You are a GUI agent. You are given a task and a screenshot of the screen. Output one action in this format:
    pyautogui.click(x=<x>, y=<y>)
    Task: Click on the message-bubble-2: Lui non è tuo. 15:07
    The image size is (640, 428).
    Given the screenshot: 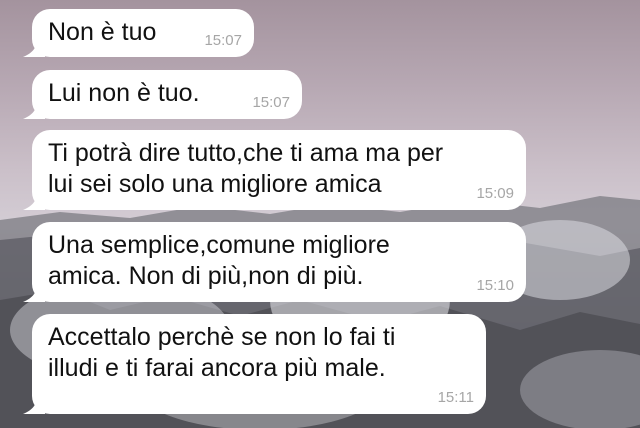 What is the action you would take?
    pyautogui.click(x=162, y=94)
    